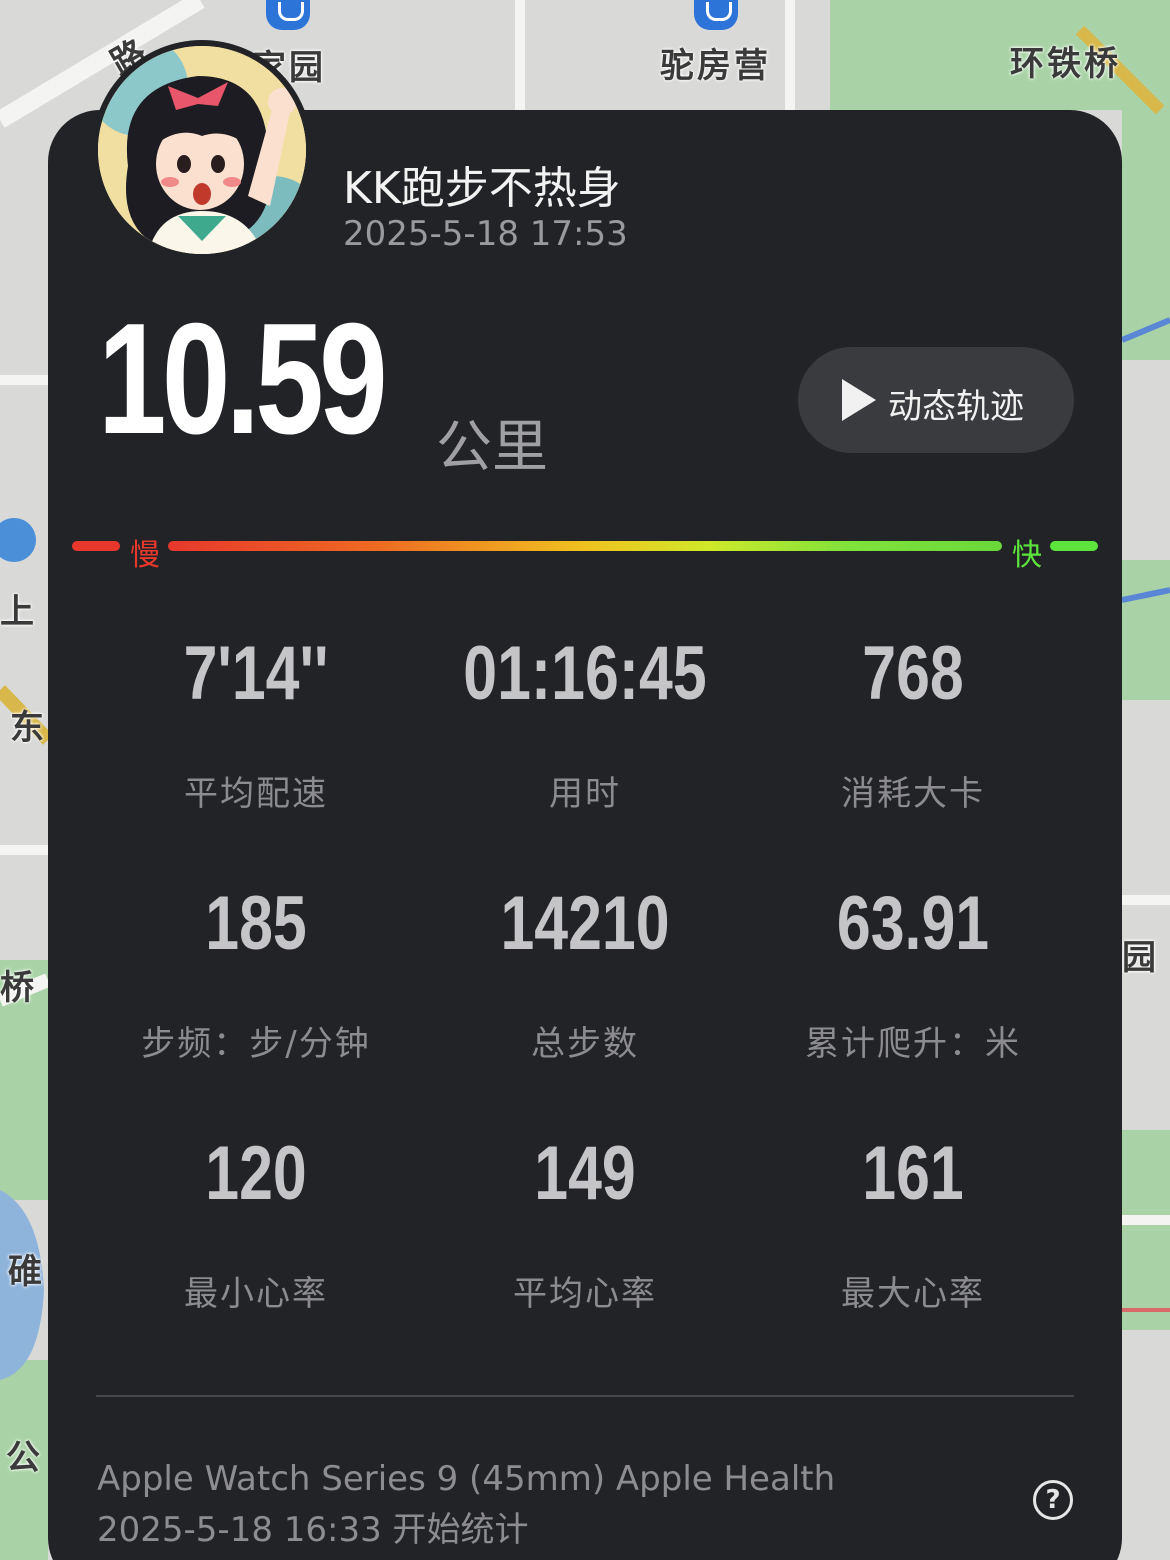  Describe the element at coordinates (1053, 1500) in the screenshot. I see `help-icon: ?` at that location.